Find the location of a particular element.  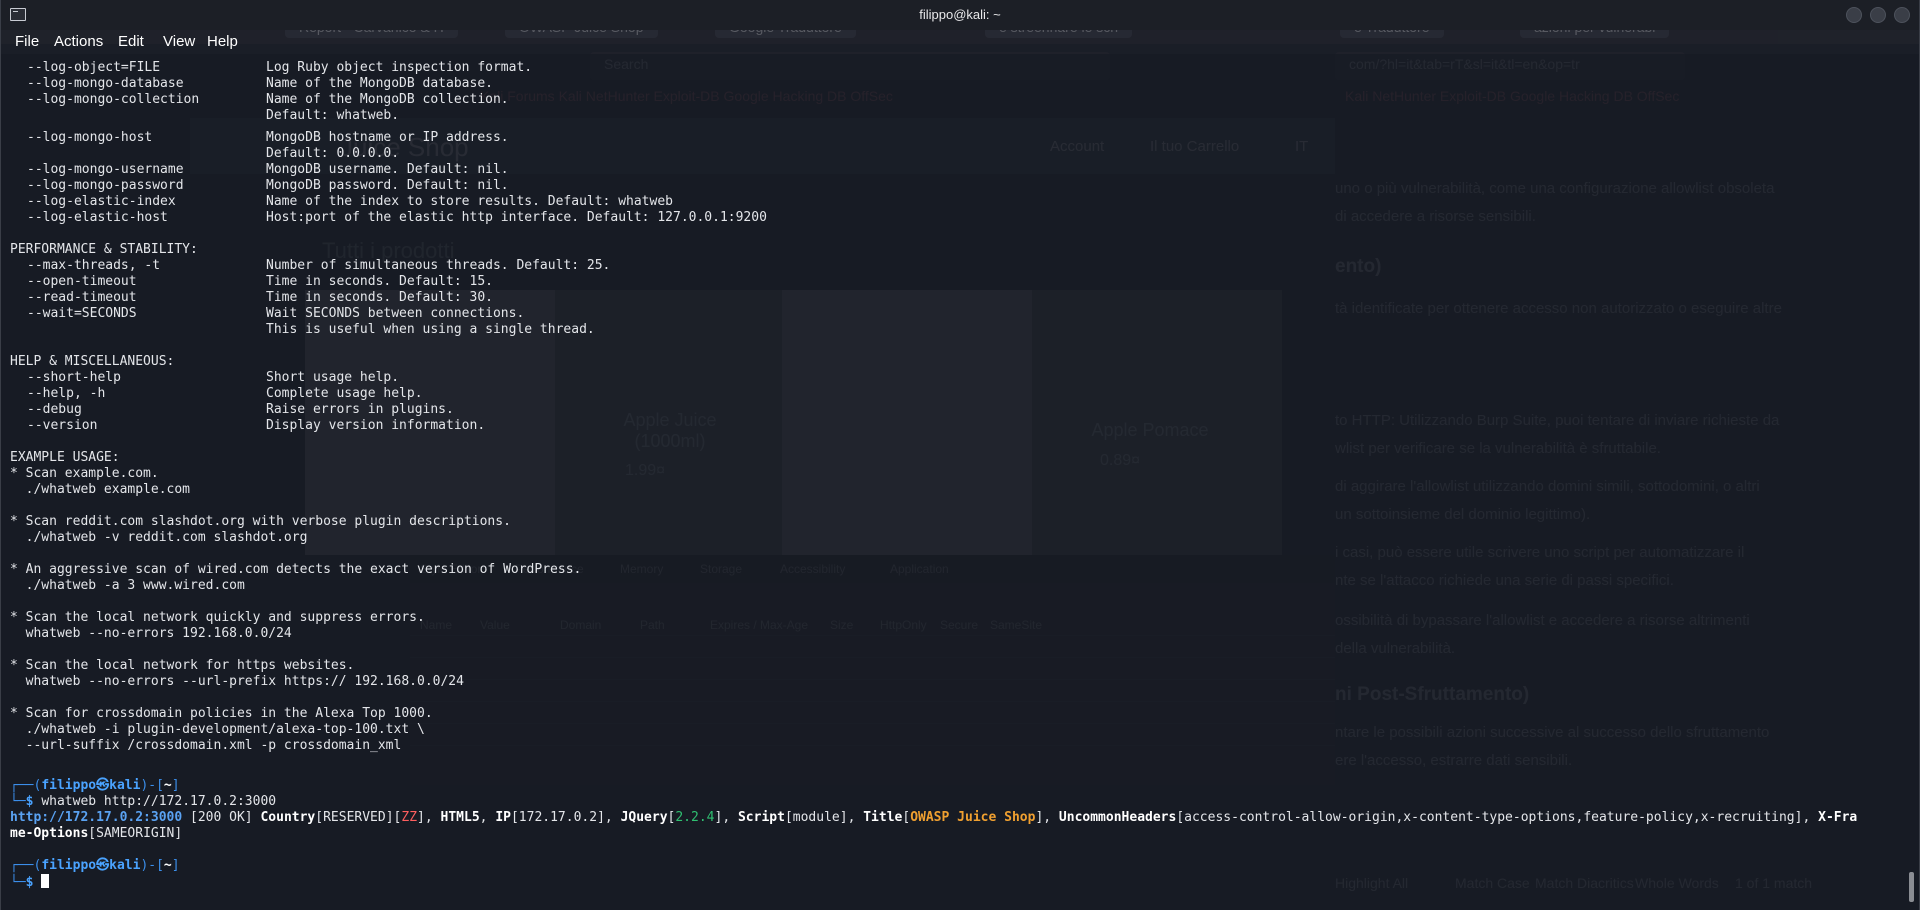

menu-edit: Edit is located at coordinates (131, 41).